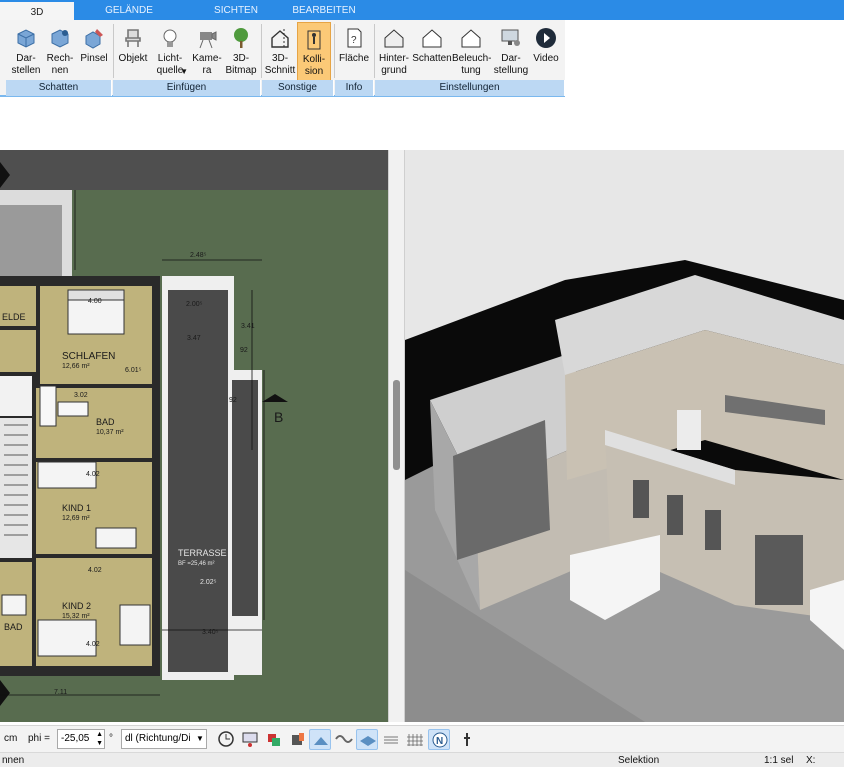 The height and width of the screenshot is (767, 844). What do you see at coordinates (208, 40) in the screenshot?
I see `camera-icon` at bounding box center [208, 40].